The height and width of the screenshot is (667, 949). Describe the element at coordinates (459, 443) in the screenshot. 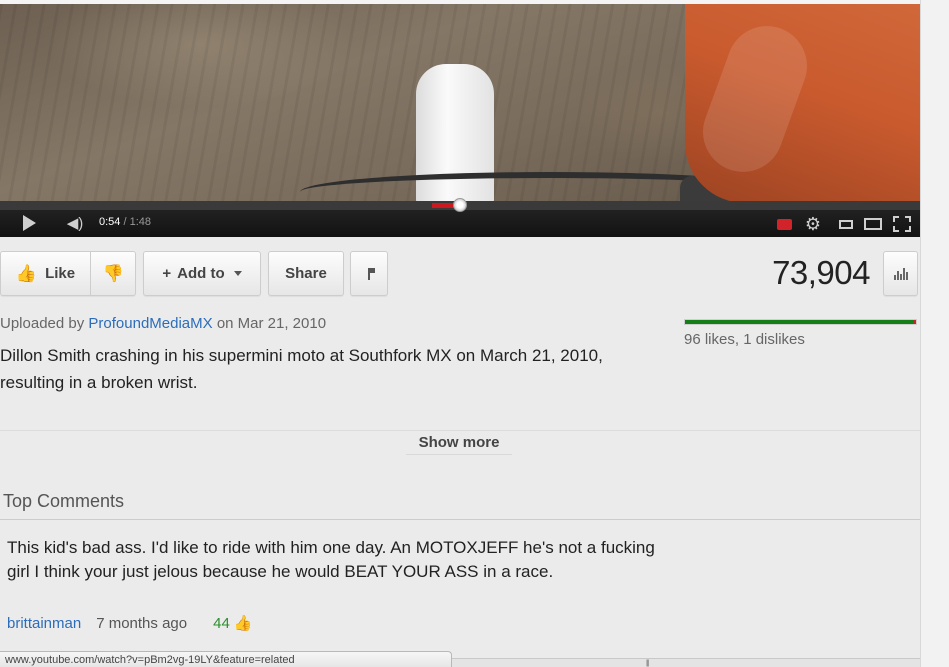

I see `show-more-button: Show more` at that location.